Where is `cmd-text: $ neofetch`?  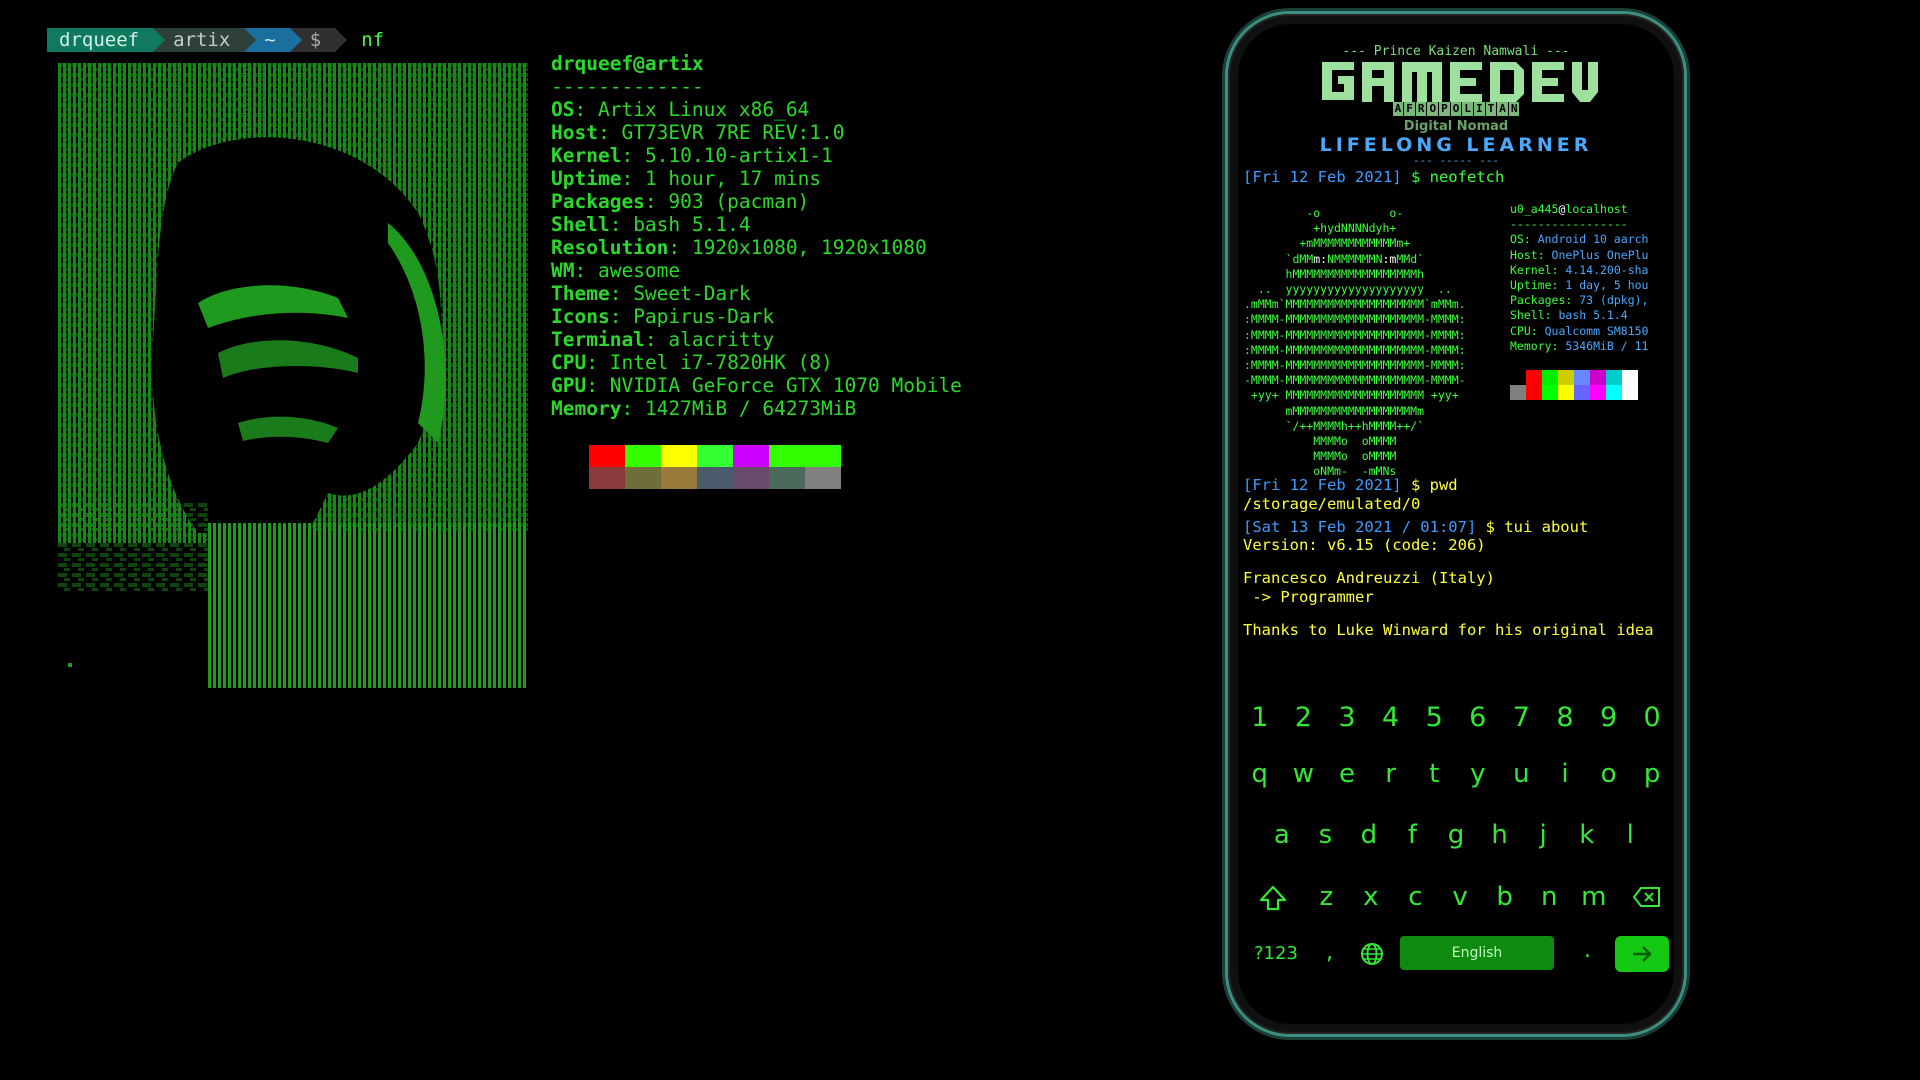
cmd-text: $ neofetch is located at coordinates (1453, 177).